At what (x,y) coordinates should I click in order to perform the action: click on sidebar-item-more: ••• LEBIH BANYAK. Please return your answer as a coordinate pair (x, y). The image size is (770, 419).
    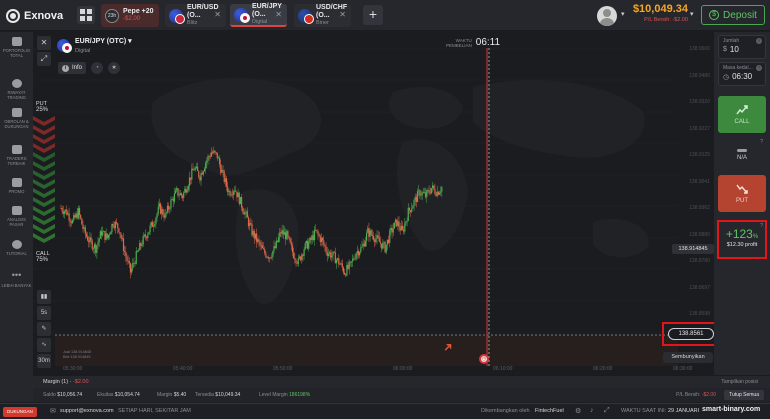
    Looking at the image, I should click on (16, 279).